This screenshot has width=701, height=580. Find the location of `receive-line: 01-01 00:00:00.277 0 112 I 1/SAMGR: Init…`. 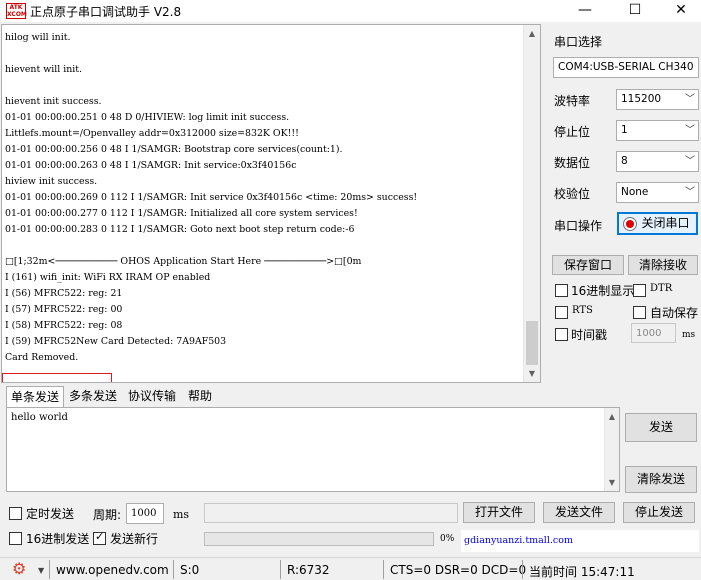

receive-line: 01-01 00:00:00.277 0 112 I 1/SAMGR: Init… is located at coordinates (181, 213).